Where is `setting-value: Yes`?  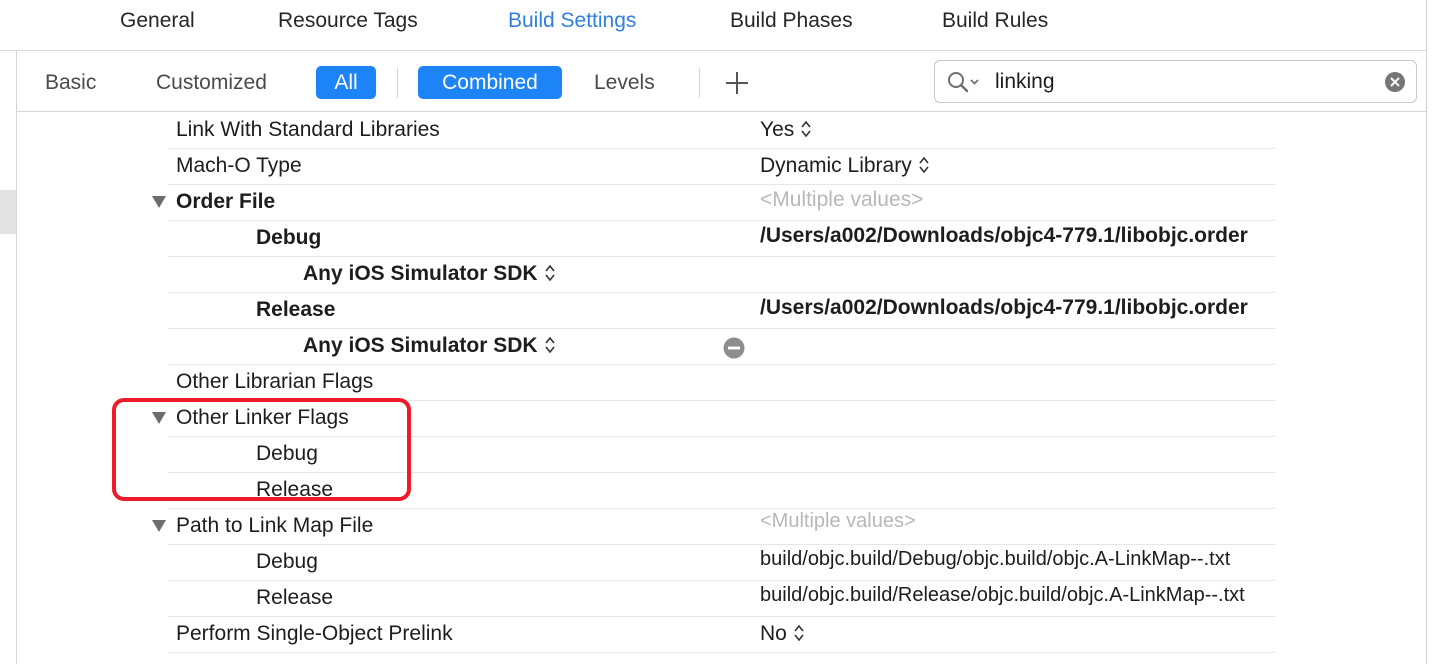
setting-value: Yes is located at coordinates (786, 130).